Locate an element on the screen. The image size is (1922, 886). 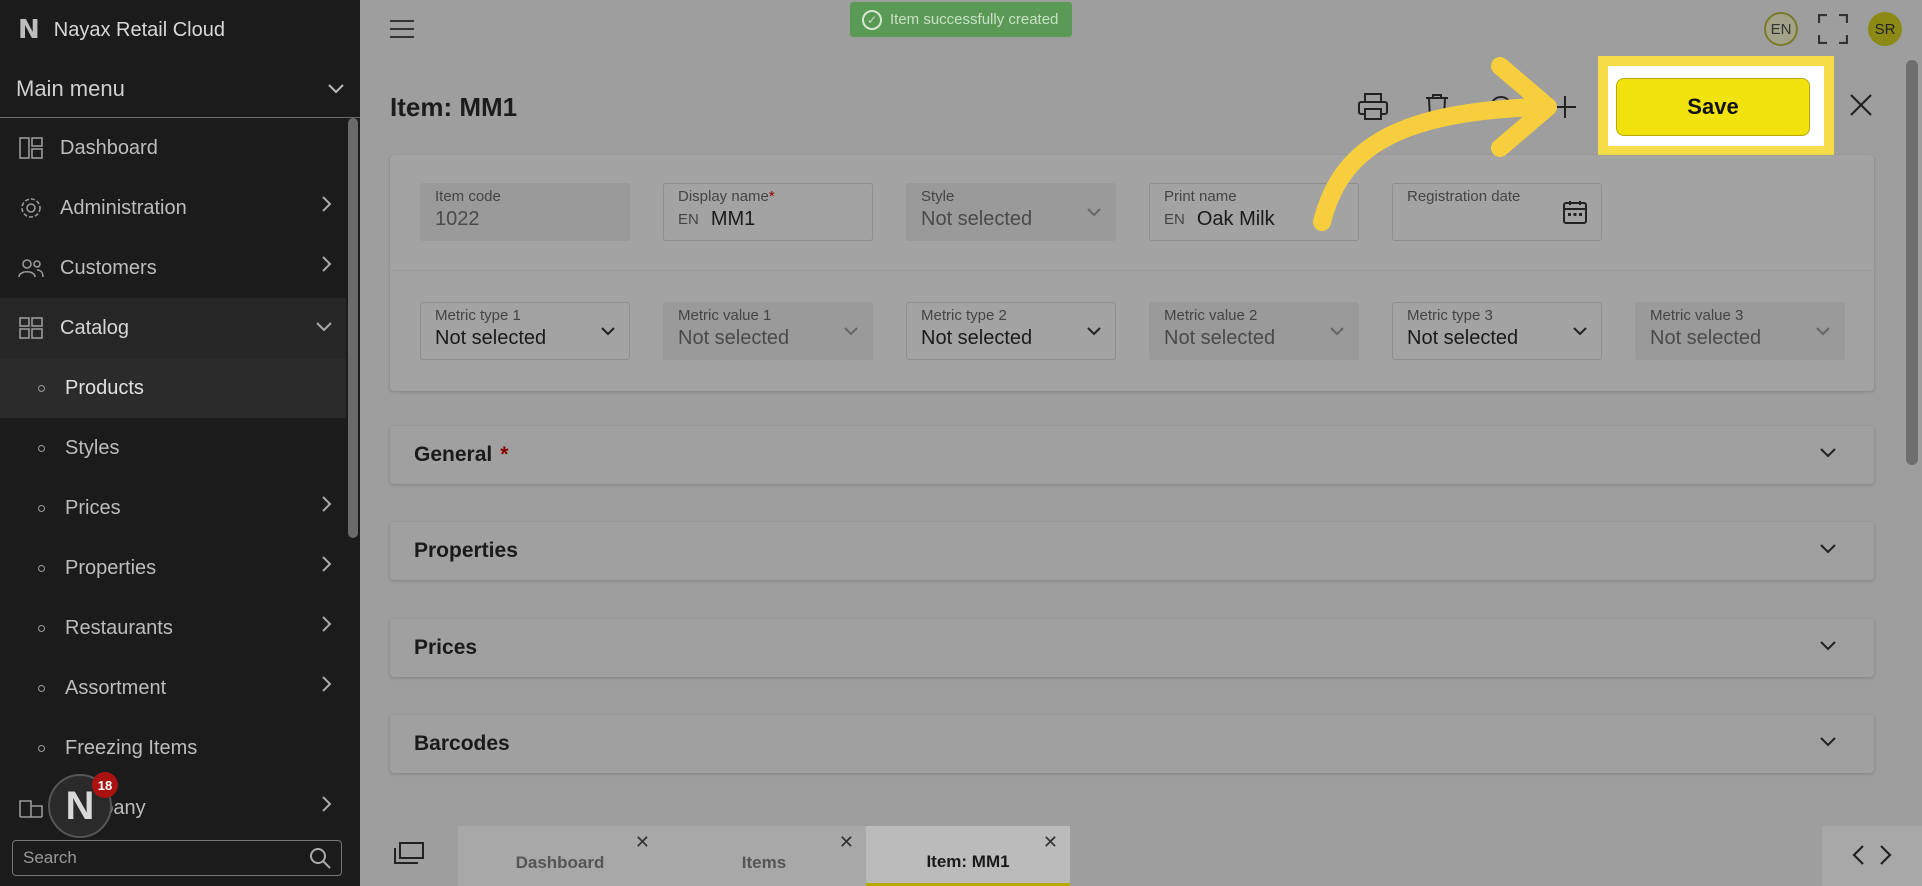
tab-item-mm1: Item: MM1 ✕ is located at coordinates (968, 856).